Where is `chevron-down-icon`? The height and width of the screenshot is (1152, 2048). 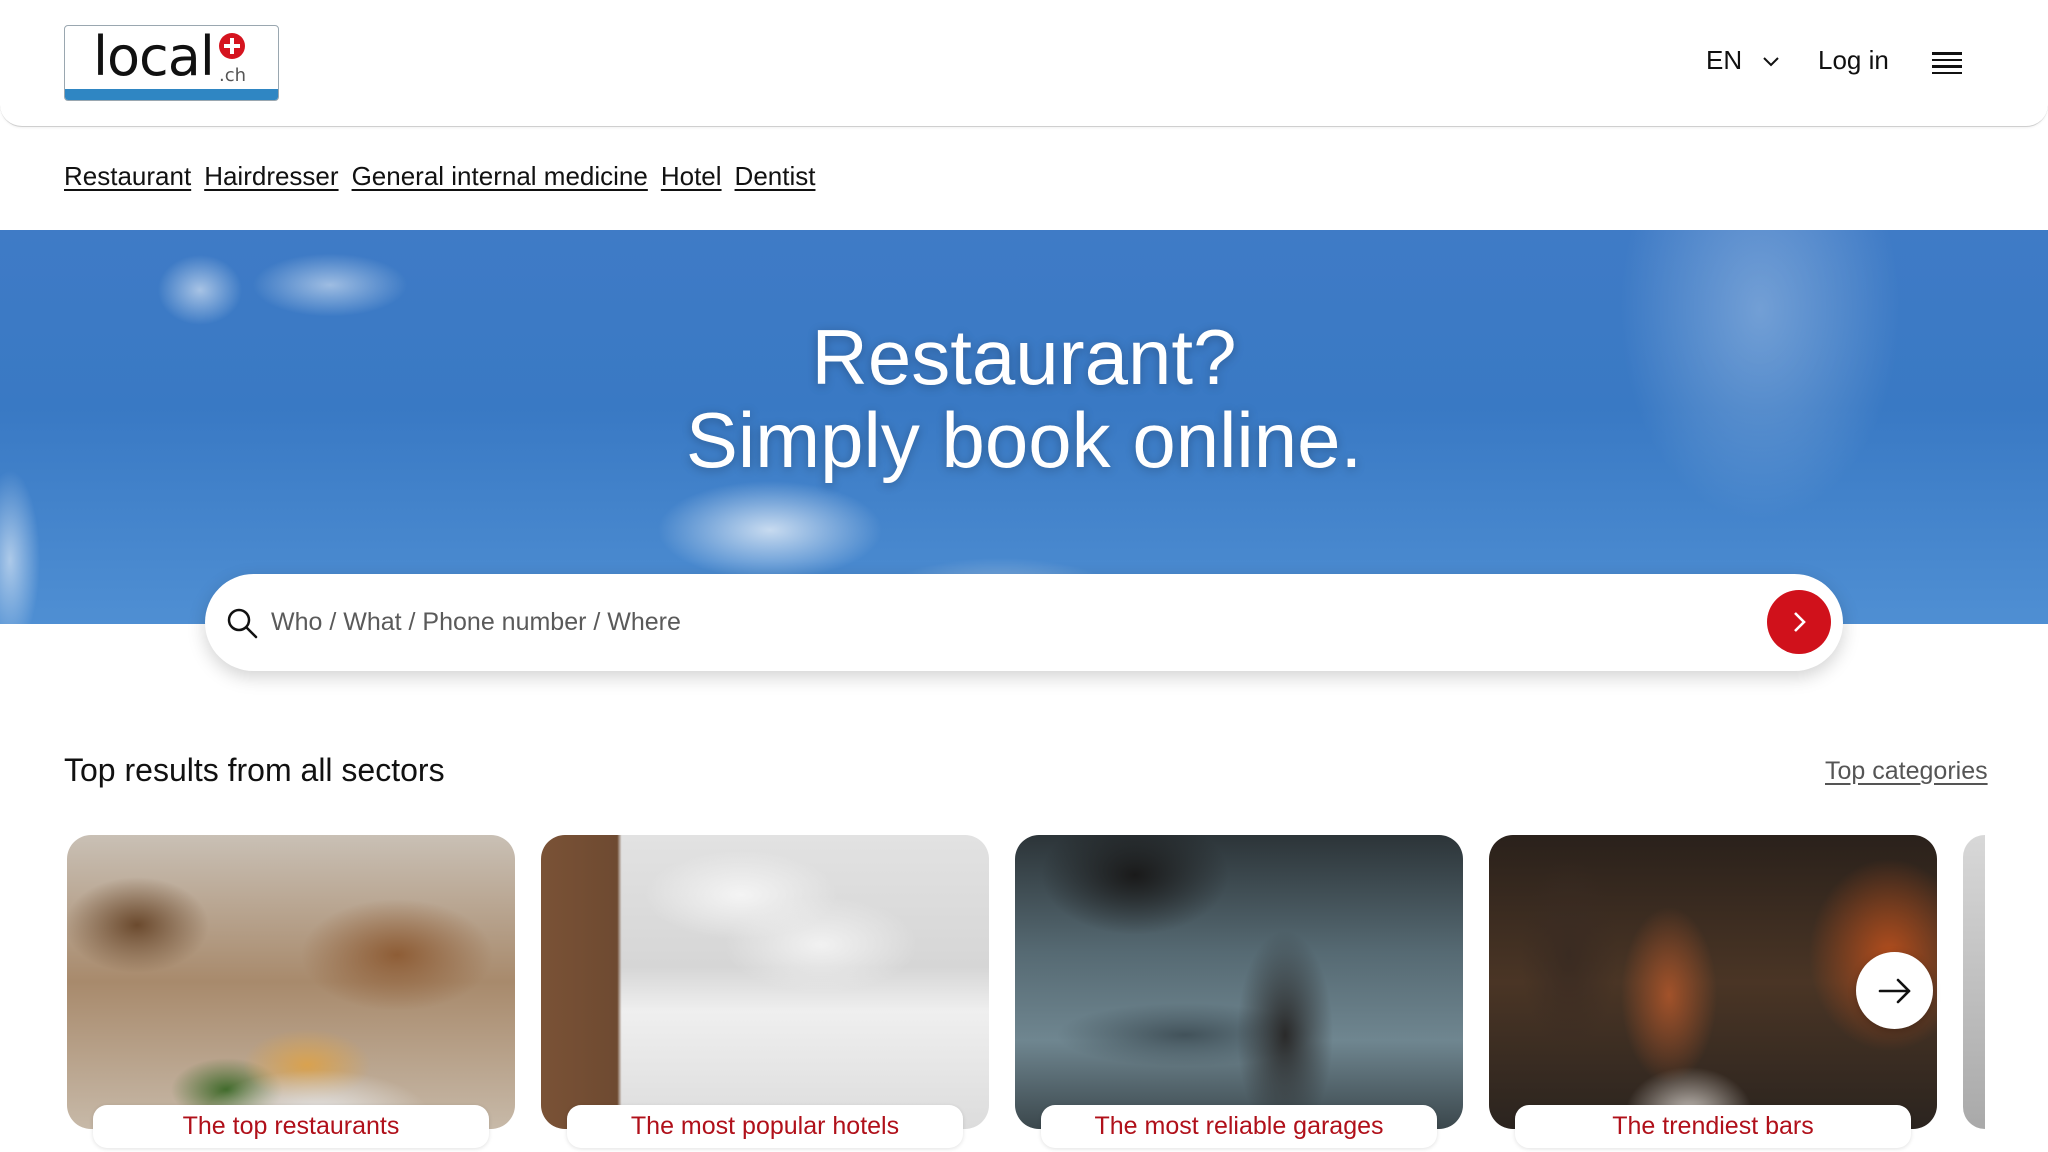 chevron-down-icon is located at coordinates (1771, 61).